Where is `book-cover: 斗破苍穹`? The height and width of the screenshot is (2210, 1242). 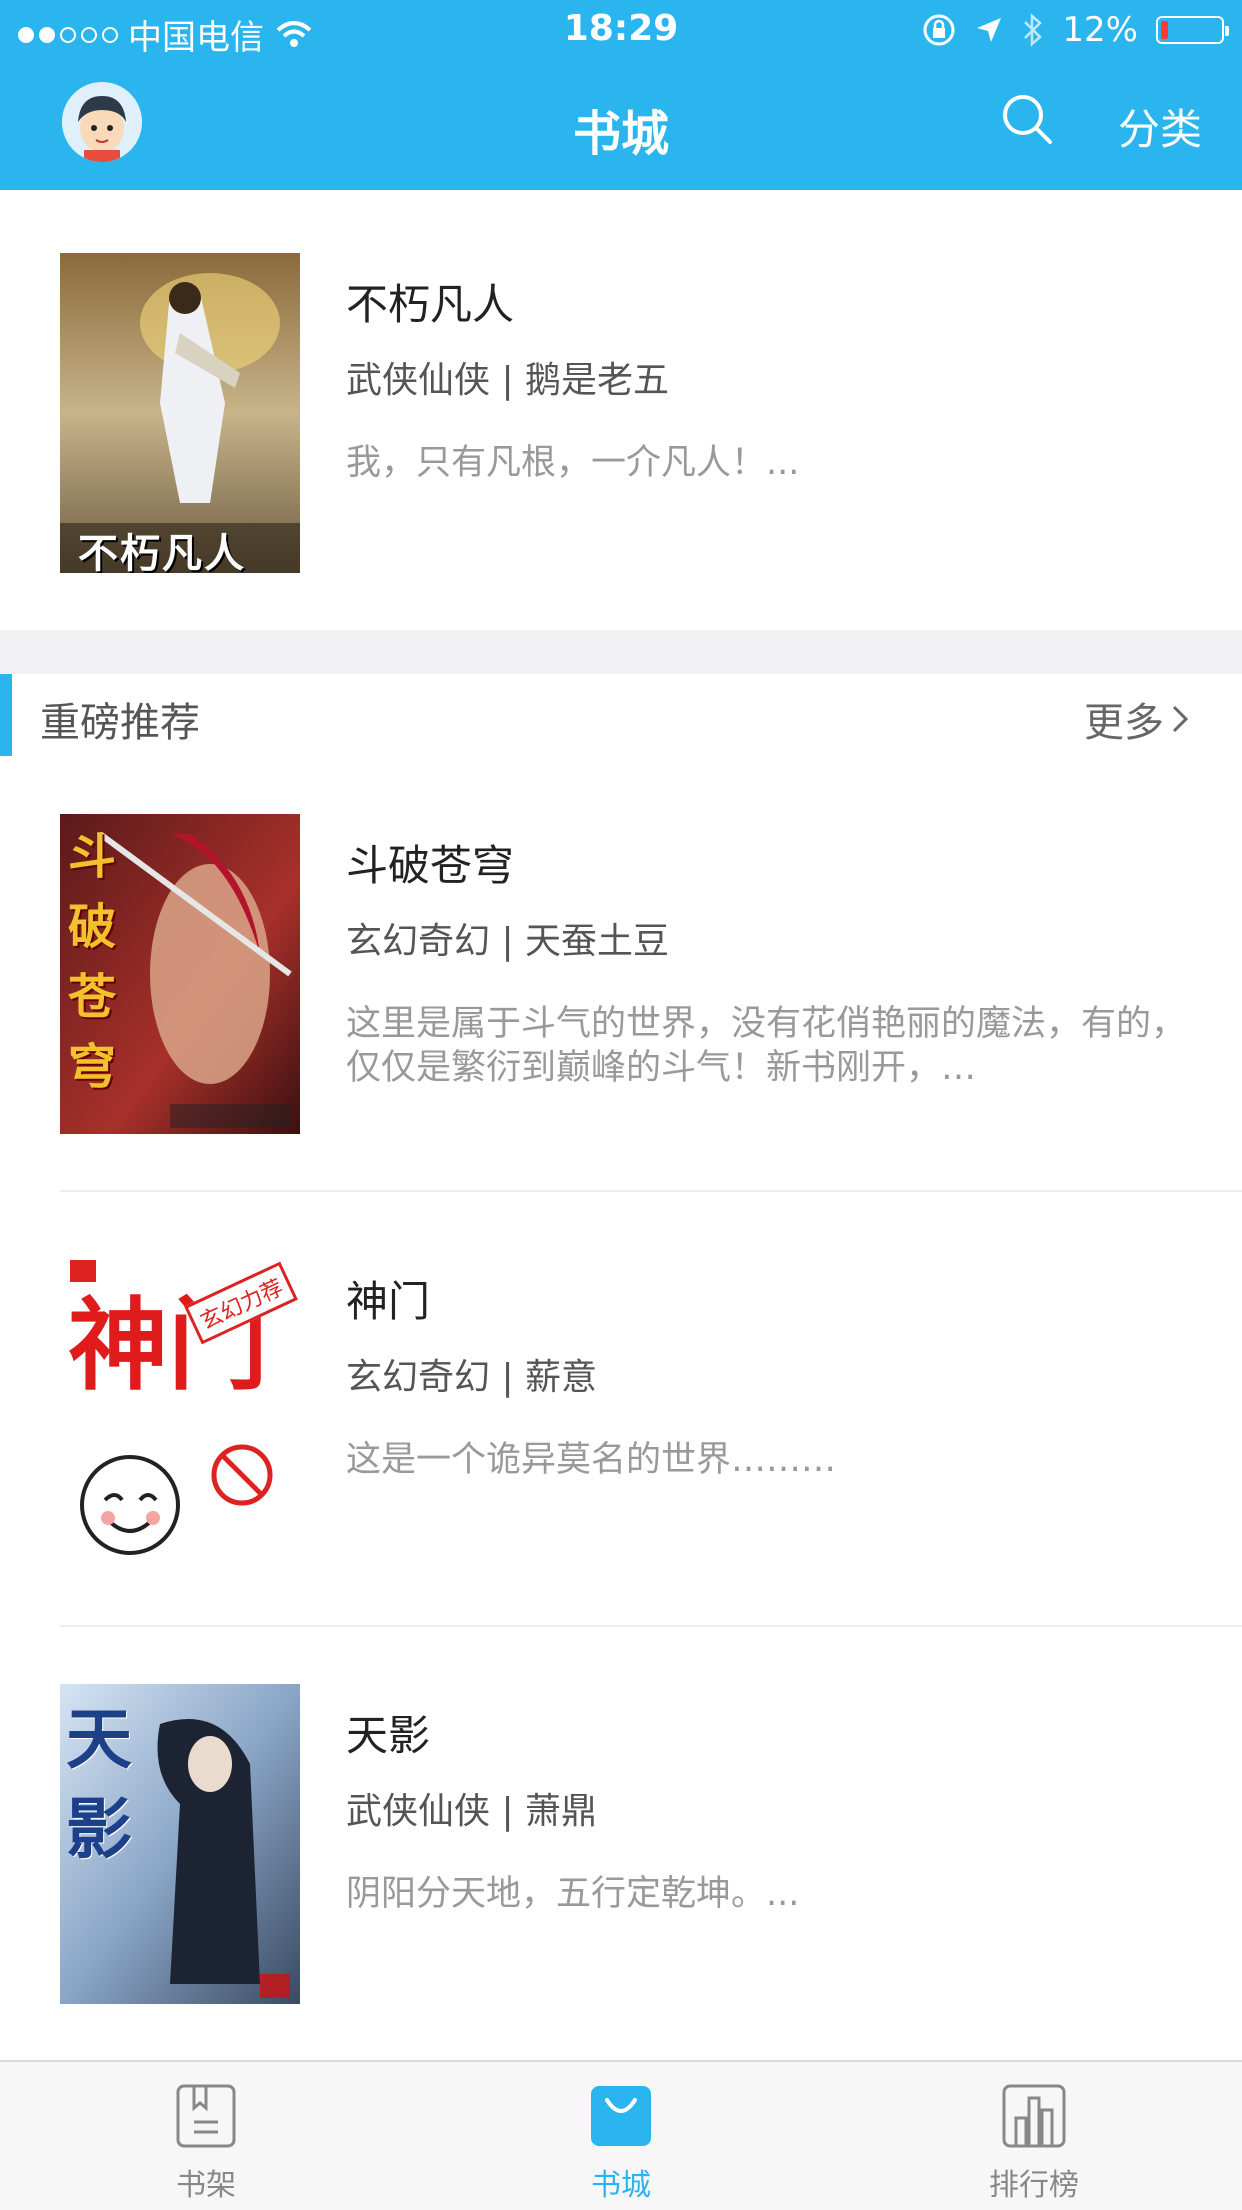
book-cover: 斗破苍穹 is located at coordinates (180, 974).